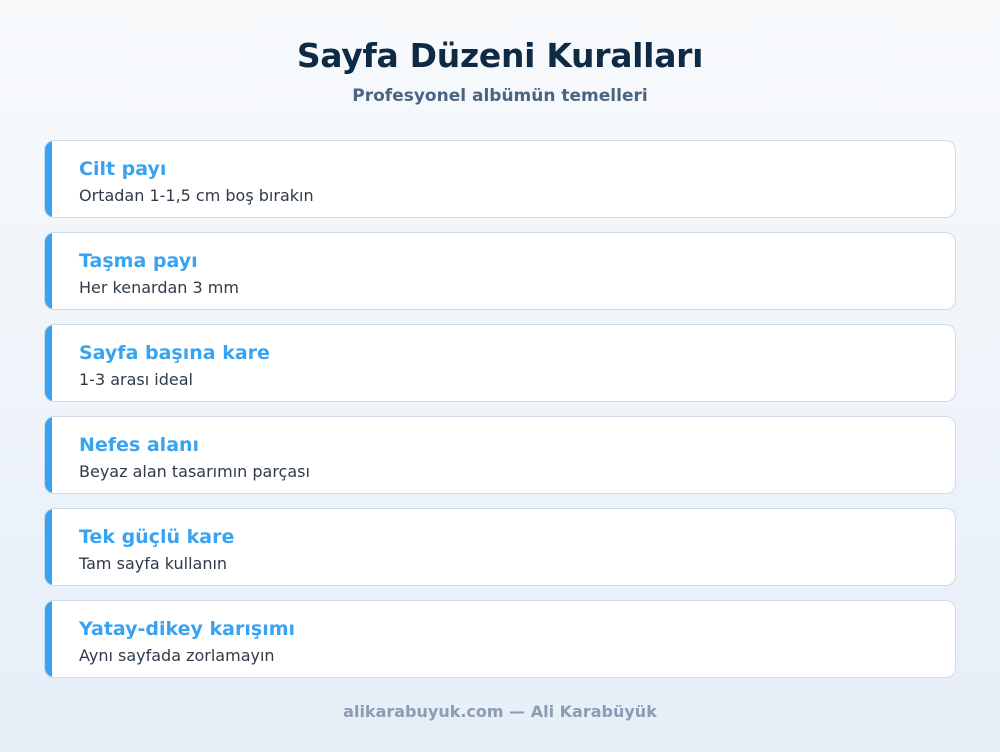 This screenshot has height=752, width=1000. Describe the element at coordinates (194, 471) in the screenshot. I see `rule-card-description: Beyaz alan tasarımın parçası` at that location.